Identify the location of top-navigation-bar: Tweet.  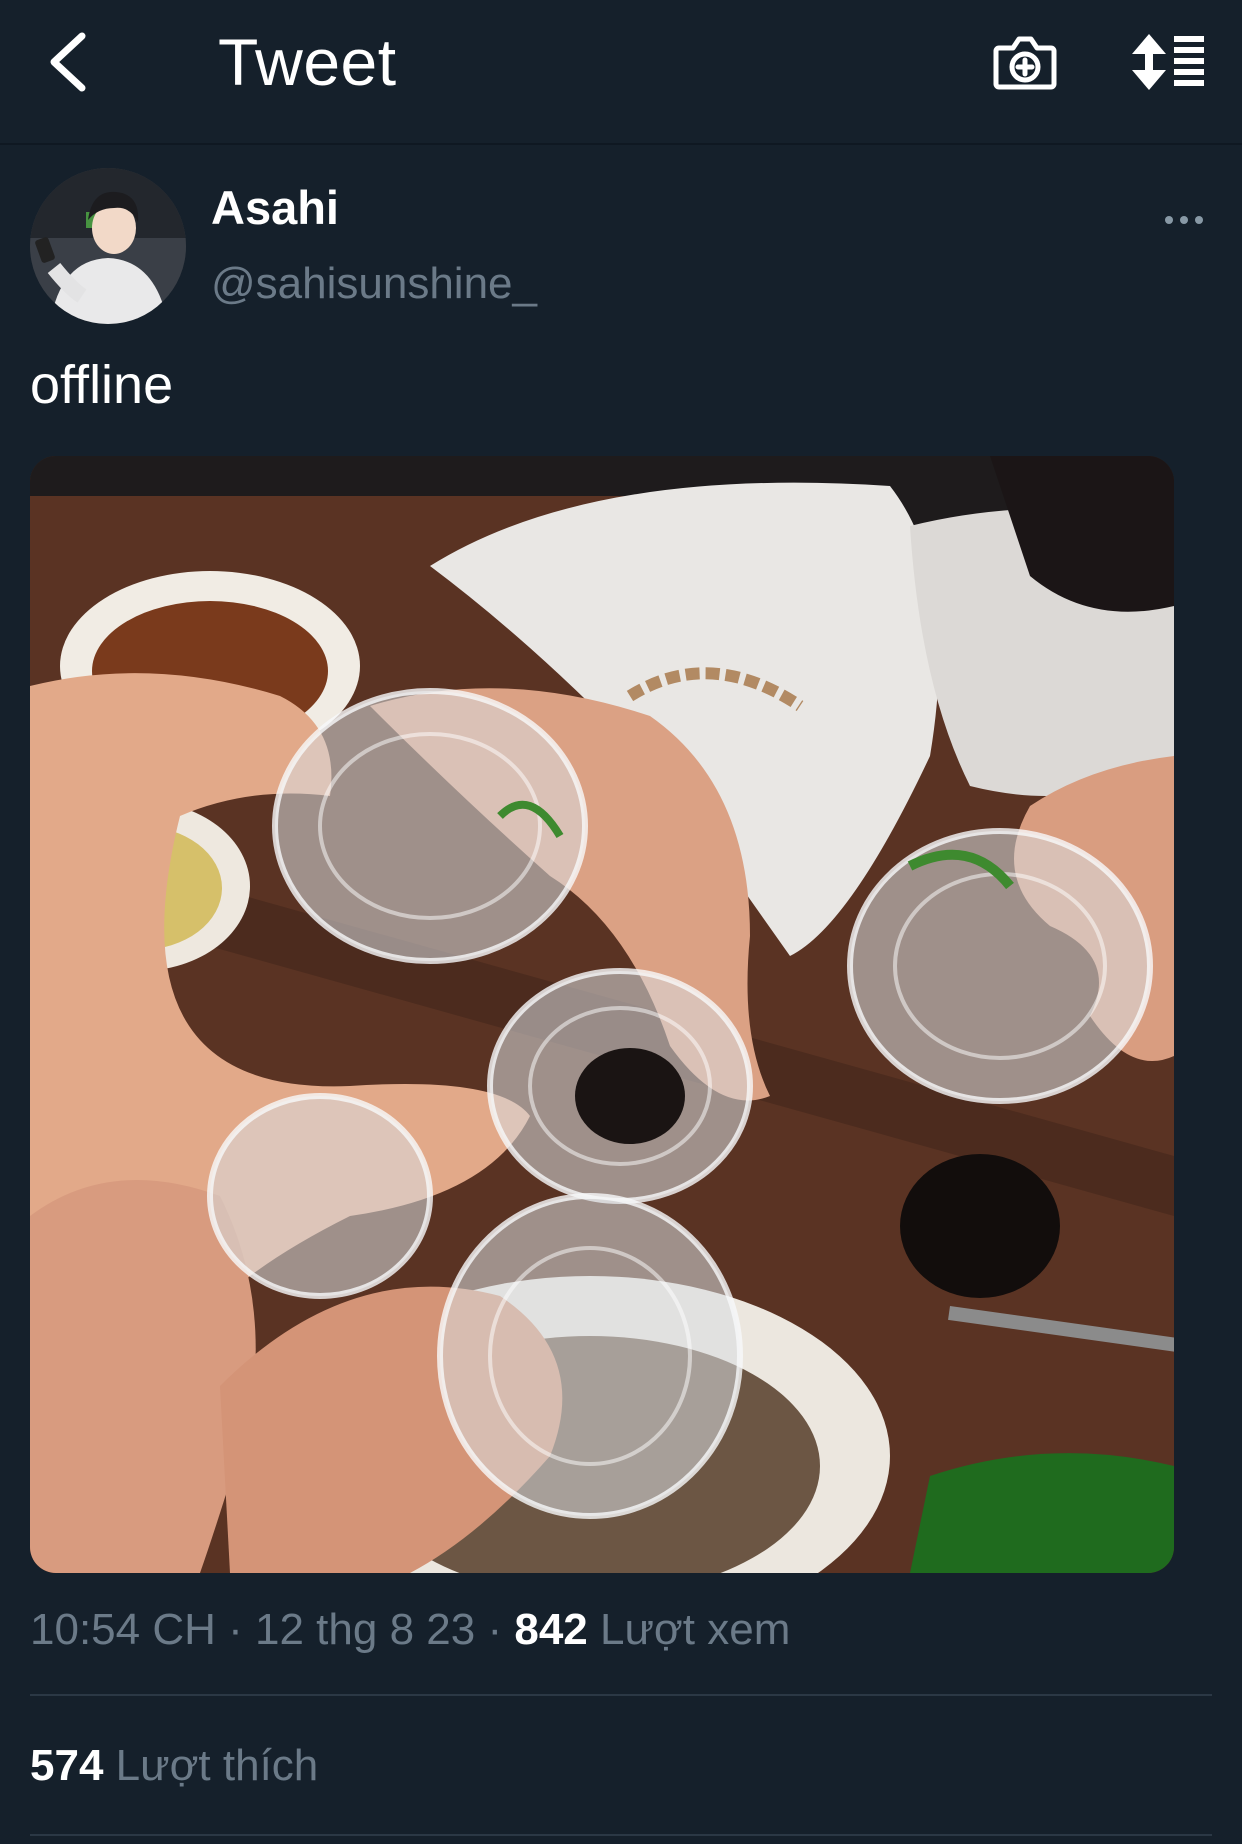
(621, 72).